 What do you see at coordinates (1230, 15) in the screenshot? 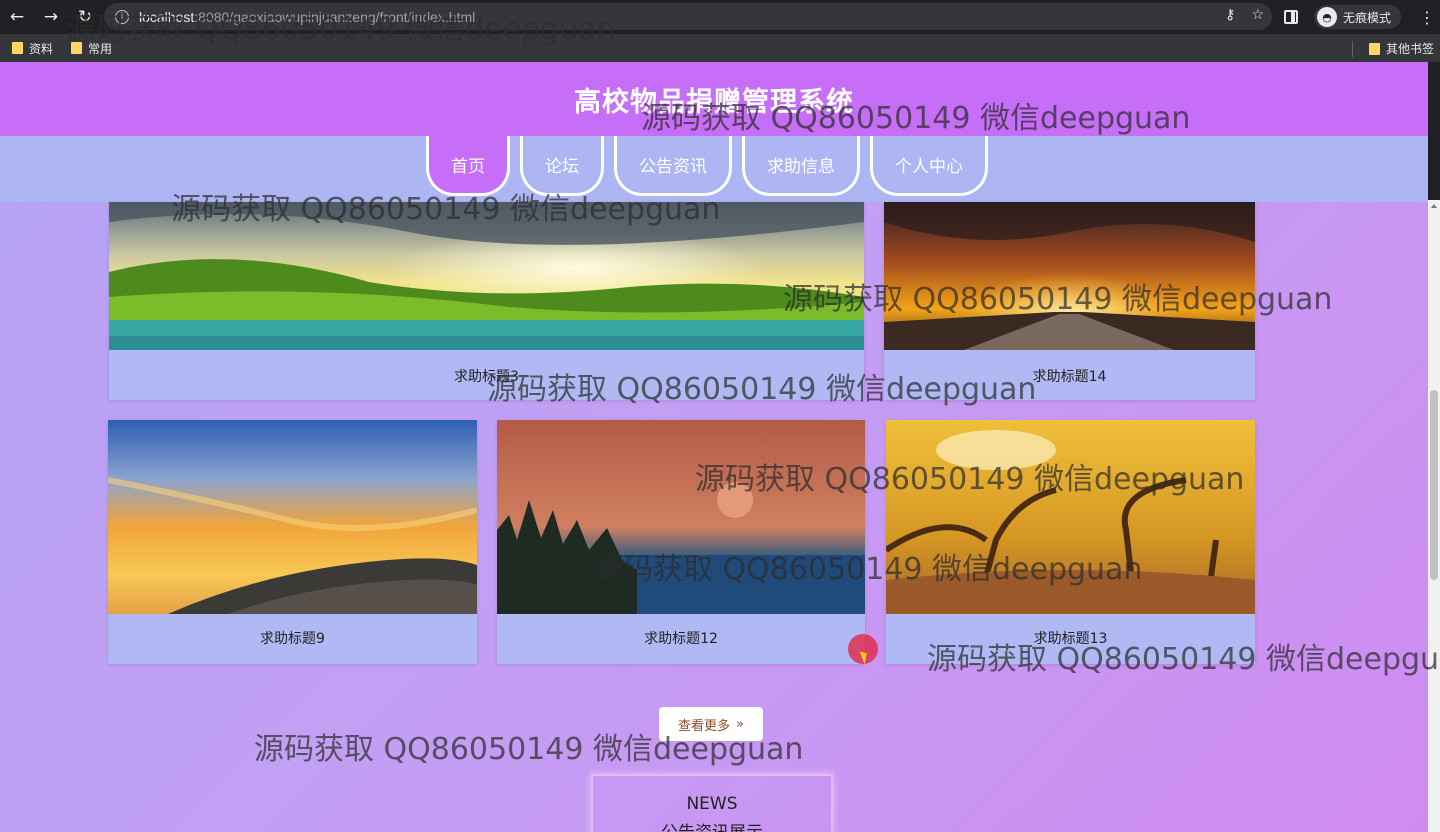
I see `key-icon: ⚷` at bounding box center [1230, 15].